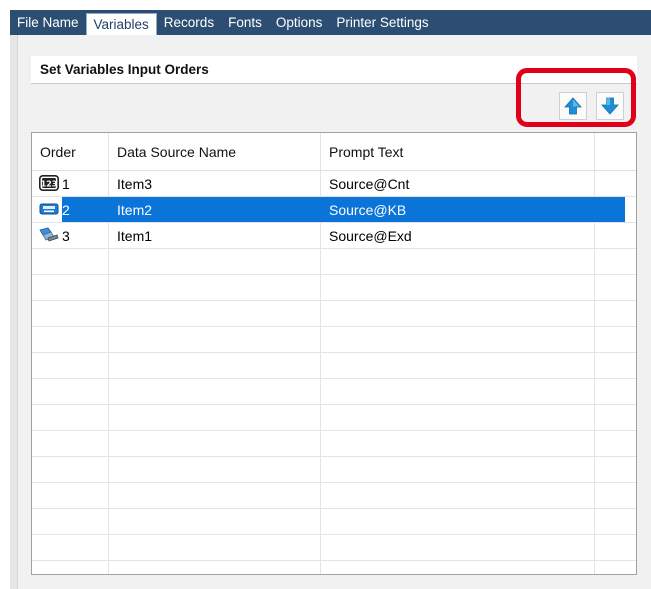 This screenshot has width=651, height=589. I want to click on prompt-text: Source@Exd, so click(370, 236).